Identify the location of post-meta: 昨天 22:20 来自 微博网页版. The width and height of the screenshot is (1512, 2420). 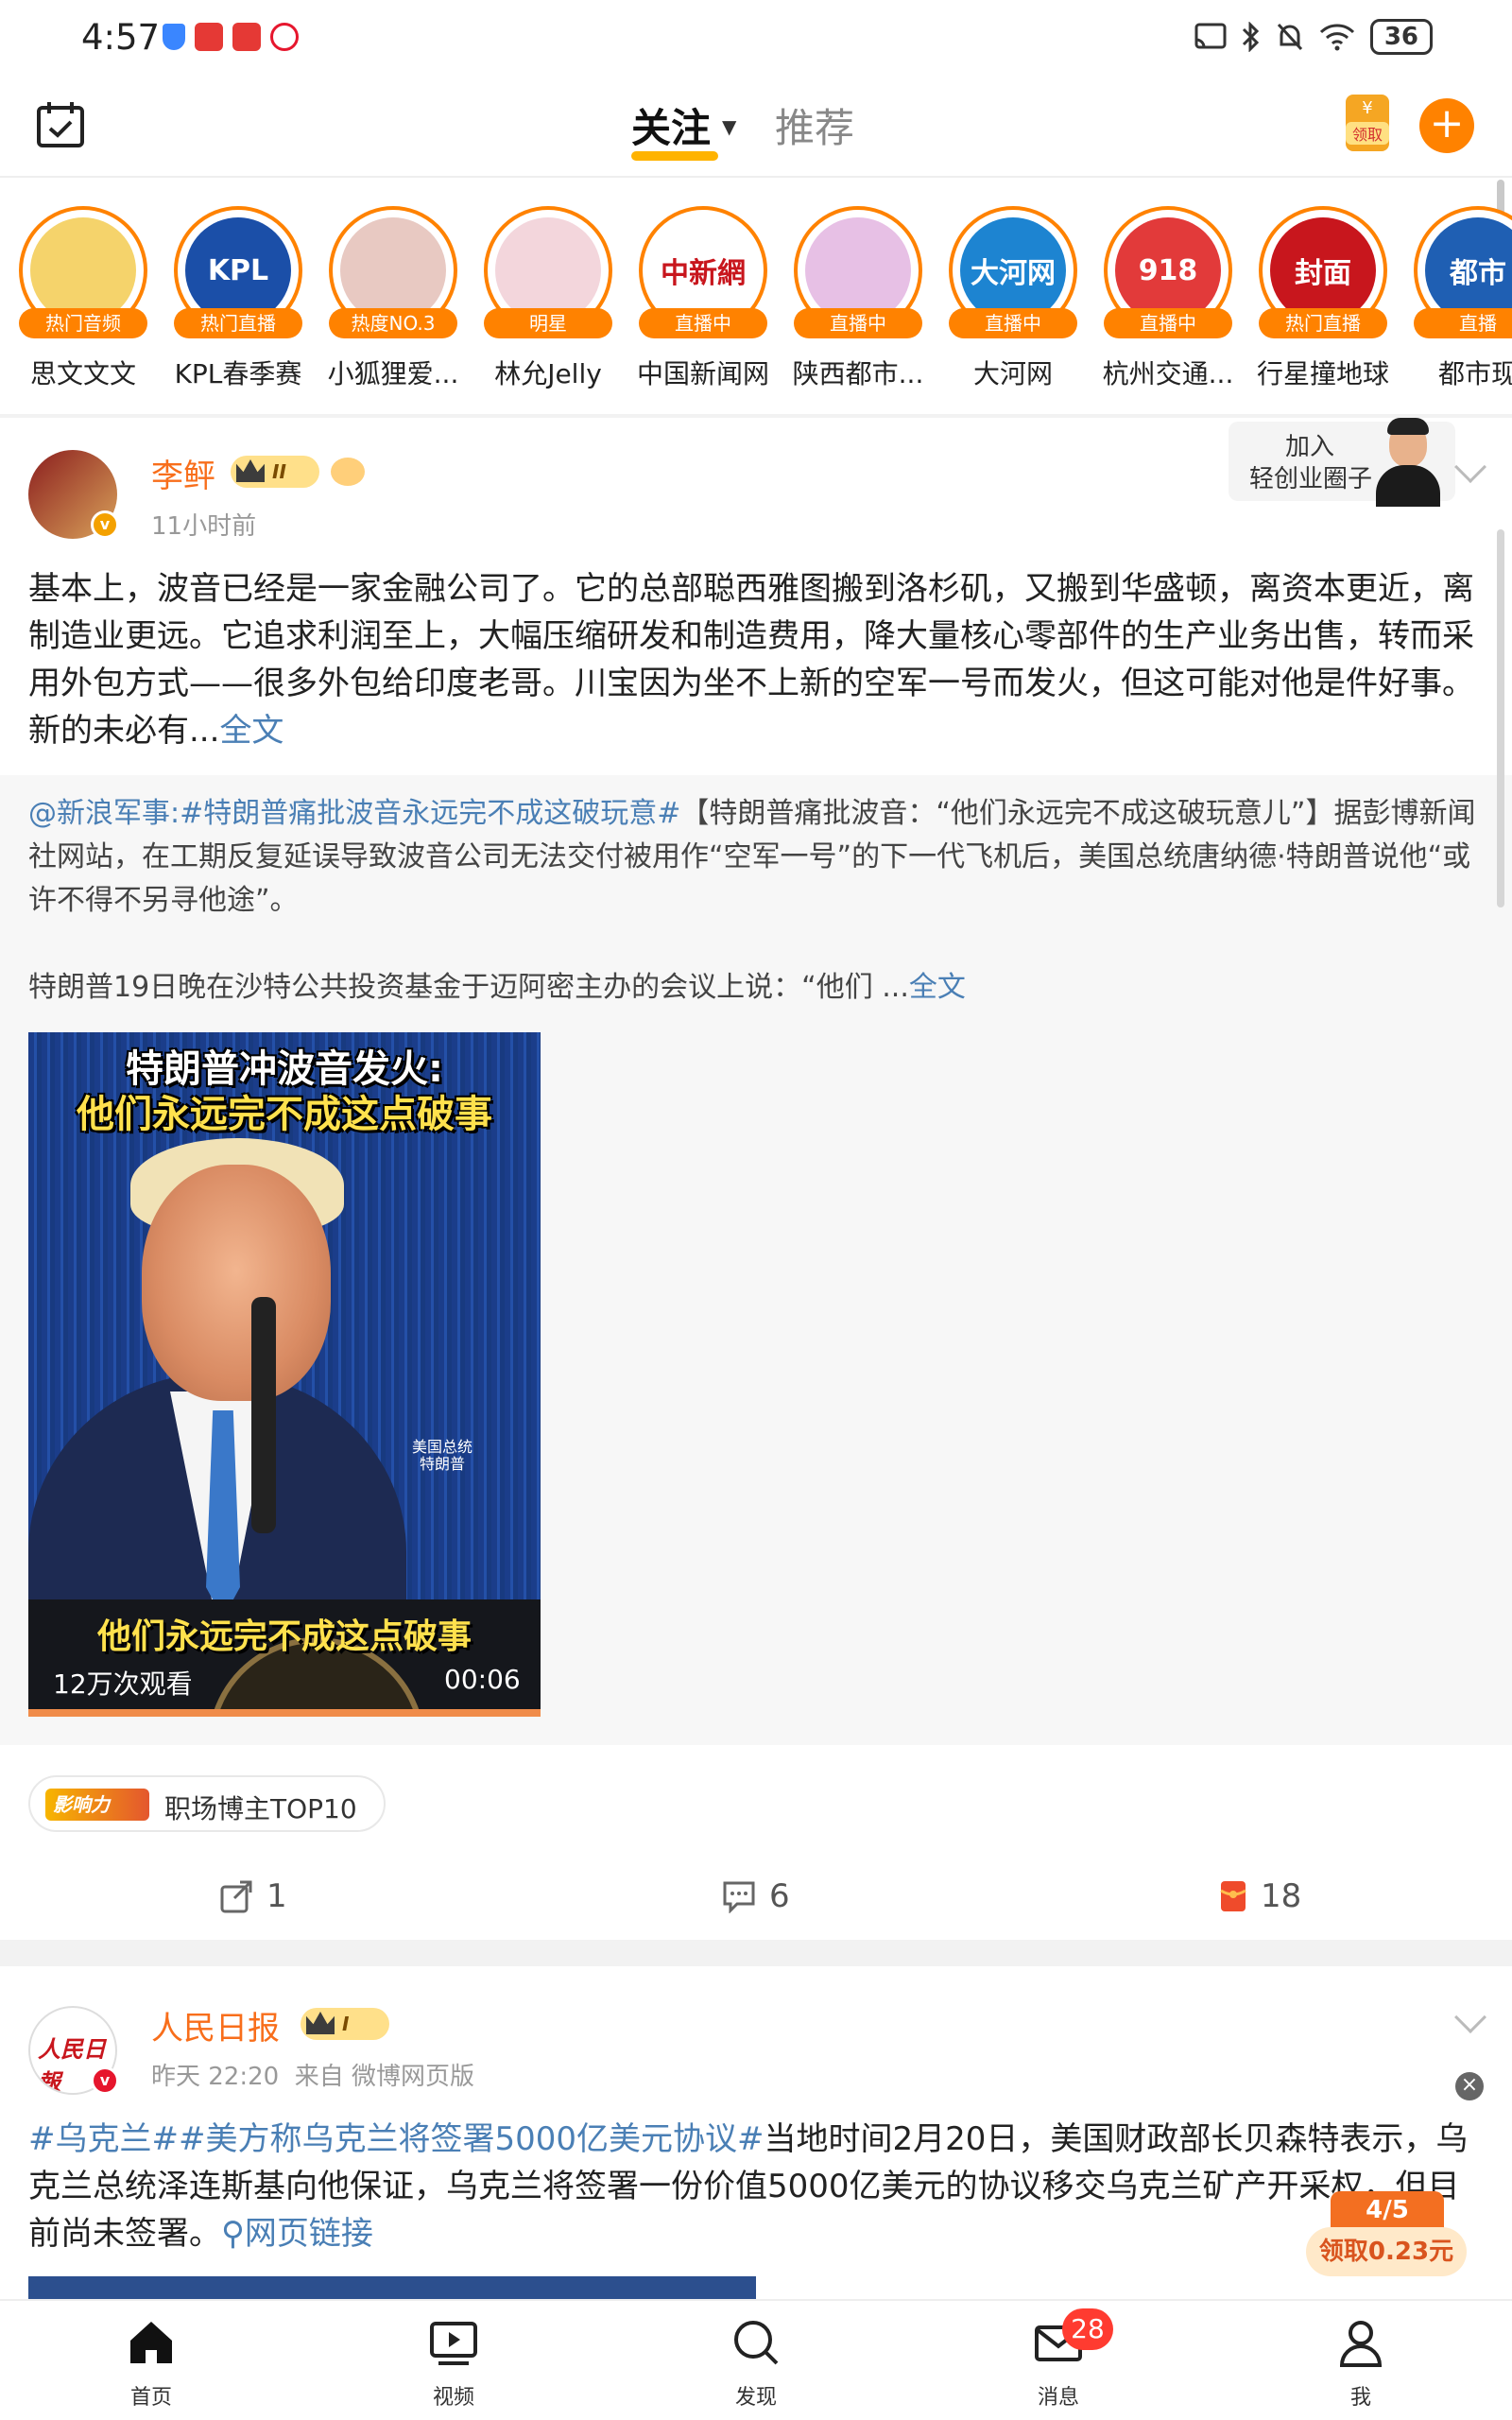
(312, 2074).